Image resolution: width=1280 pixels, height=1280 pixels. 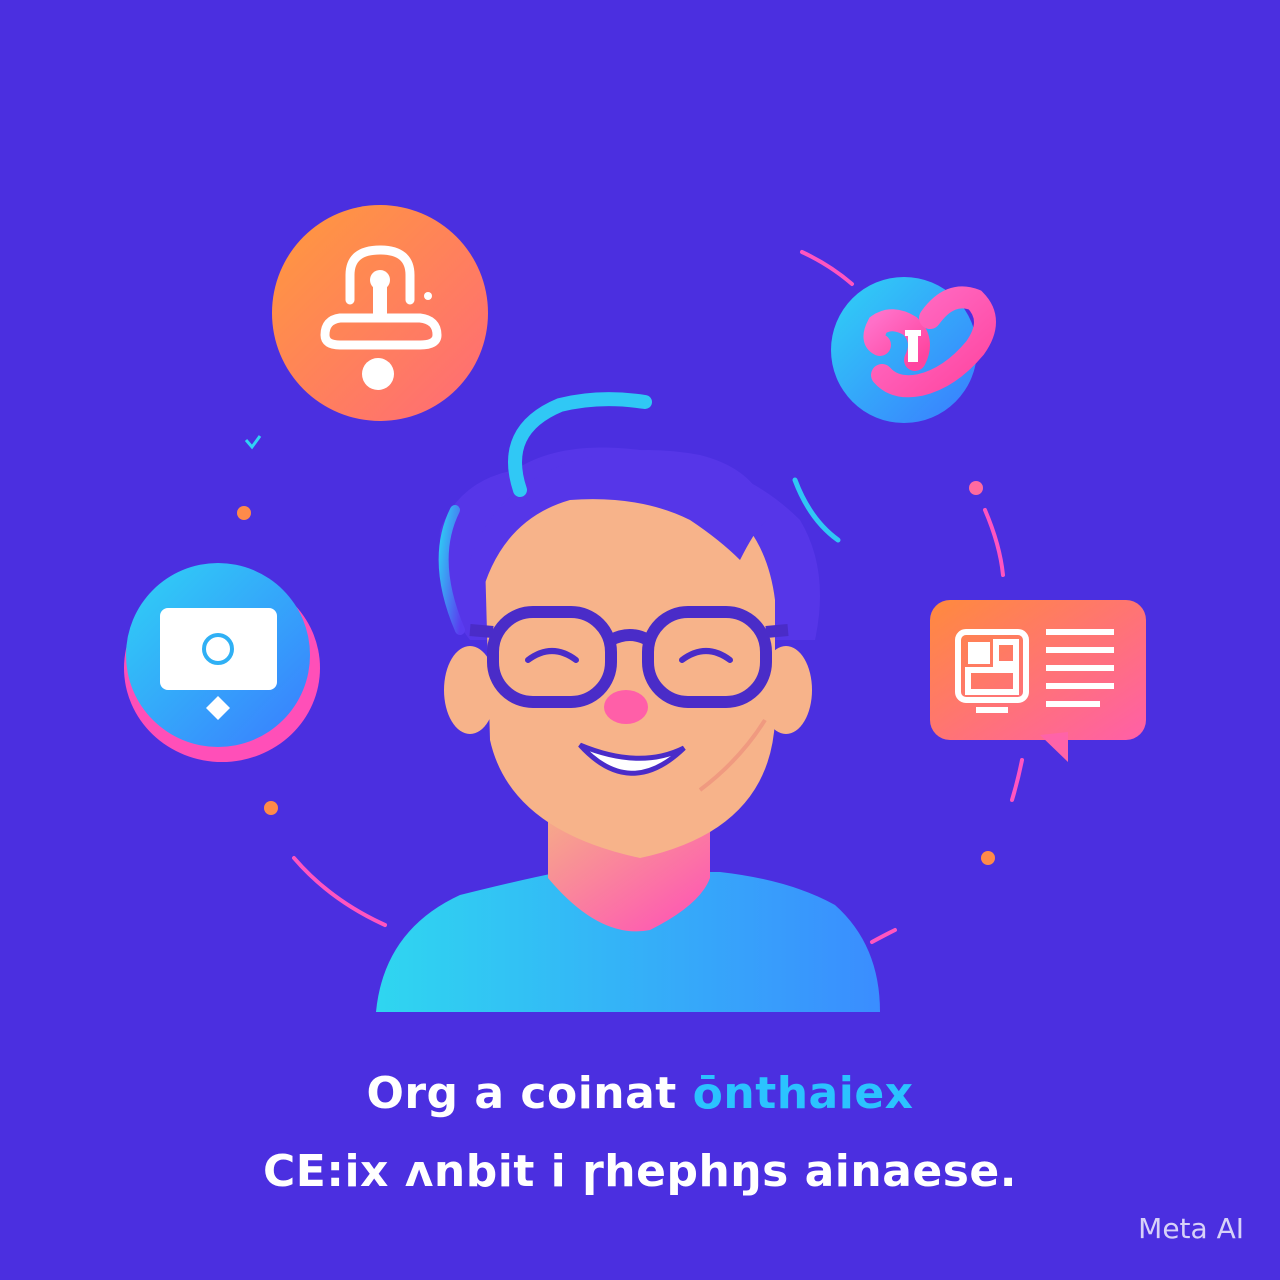 What do you see at coordinates (913, 350) in the screenshot?
I see `link-badge` at bounding box center [913, 350].